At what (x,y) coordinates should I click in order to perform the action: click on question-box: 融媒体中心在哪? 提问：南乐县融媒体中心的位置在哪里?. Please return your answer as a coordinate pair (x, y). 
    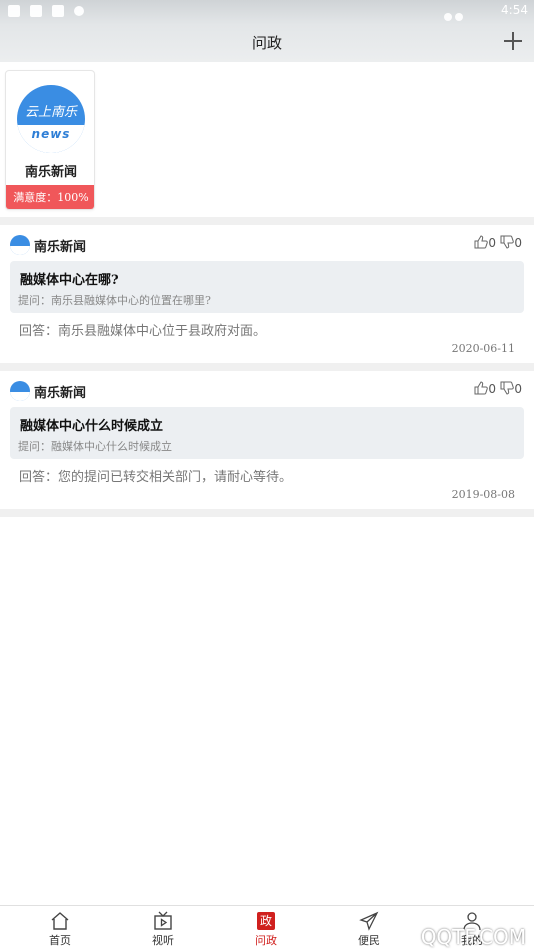
    Looking at the image, I should click on (267, 287).